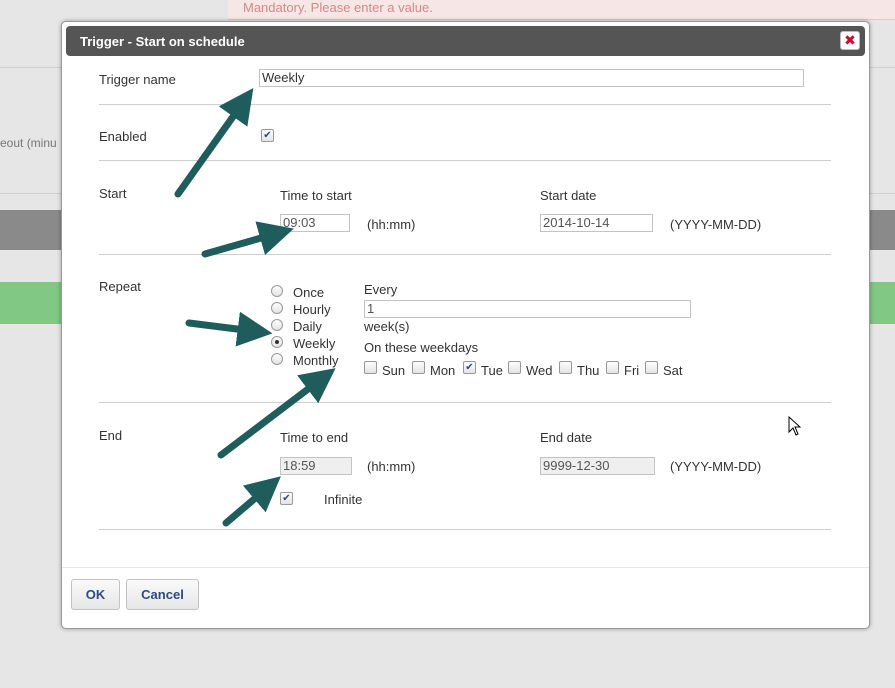  What do you see at coordinates (795, 426) in the screenshot?
I see `mouse-cursor-icon` at bounding box center [795, 426].